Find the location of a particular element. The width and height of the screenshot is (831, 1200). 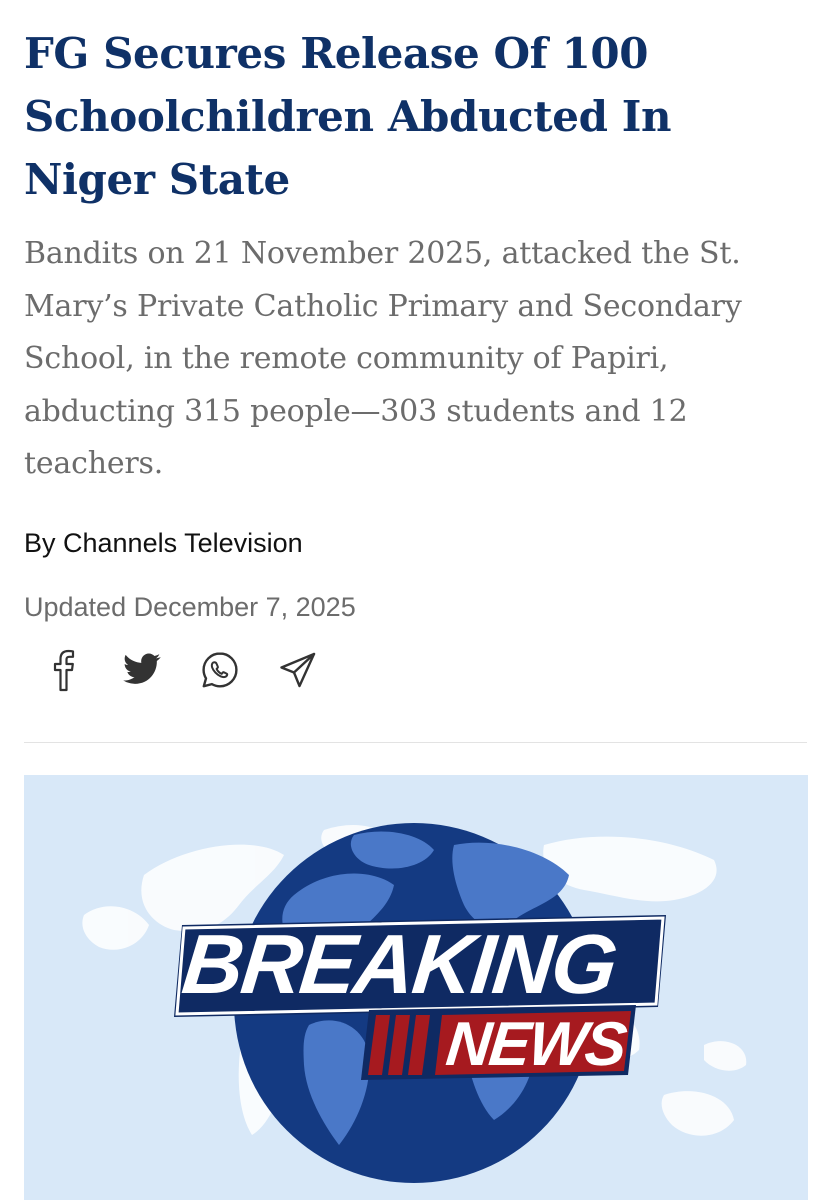

share-telegram-button is located at coordinates (298, 670).